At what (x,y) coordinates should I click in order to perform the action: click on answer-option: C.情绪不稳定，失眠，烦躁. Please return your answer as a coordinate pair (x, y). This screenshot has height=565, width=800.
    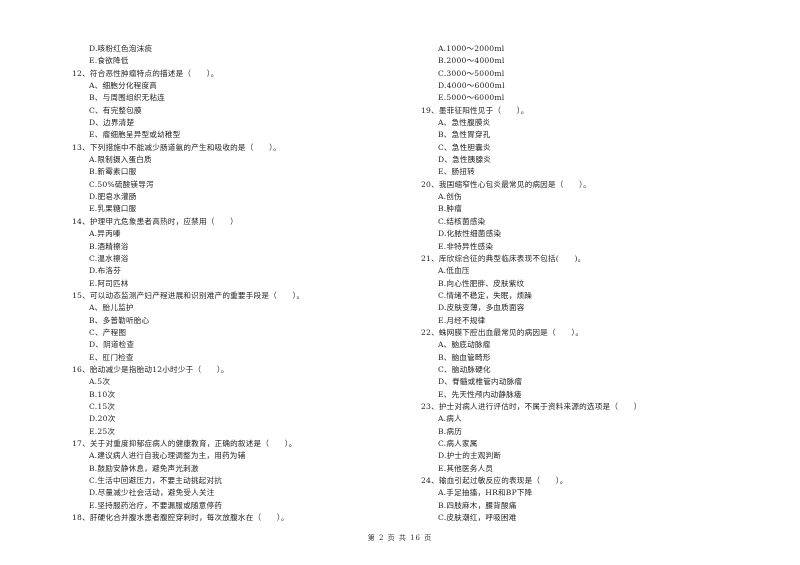
    Looking at the image, I should click on (485, 295).